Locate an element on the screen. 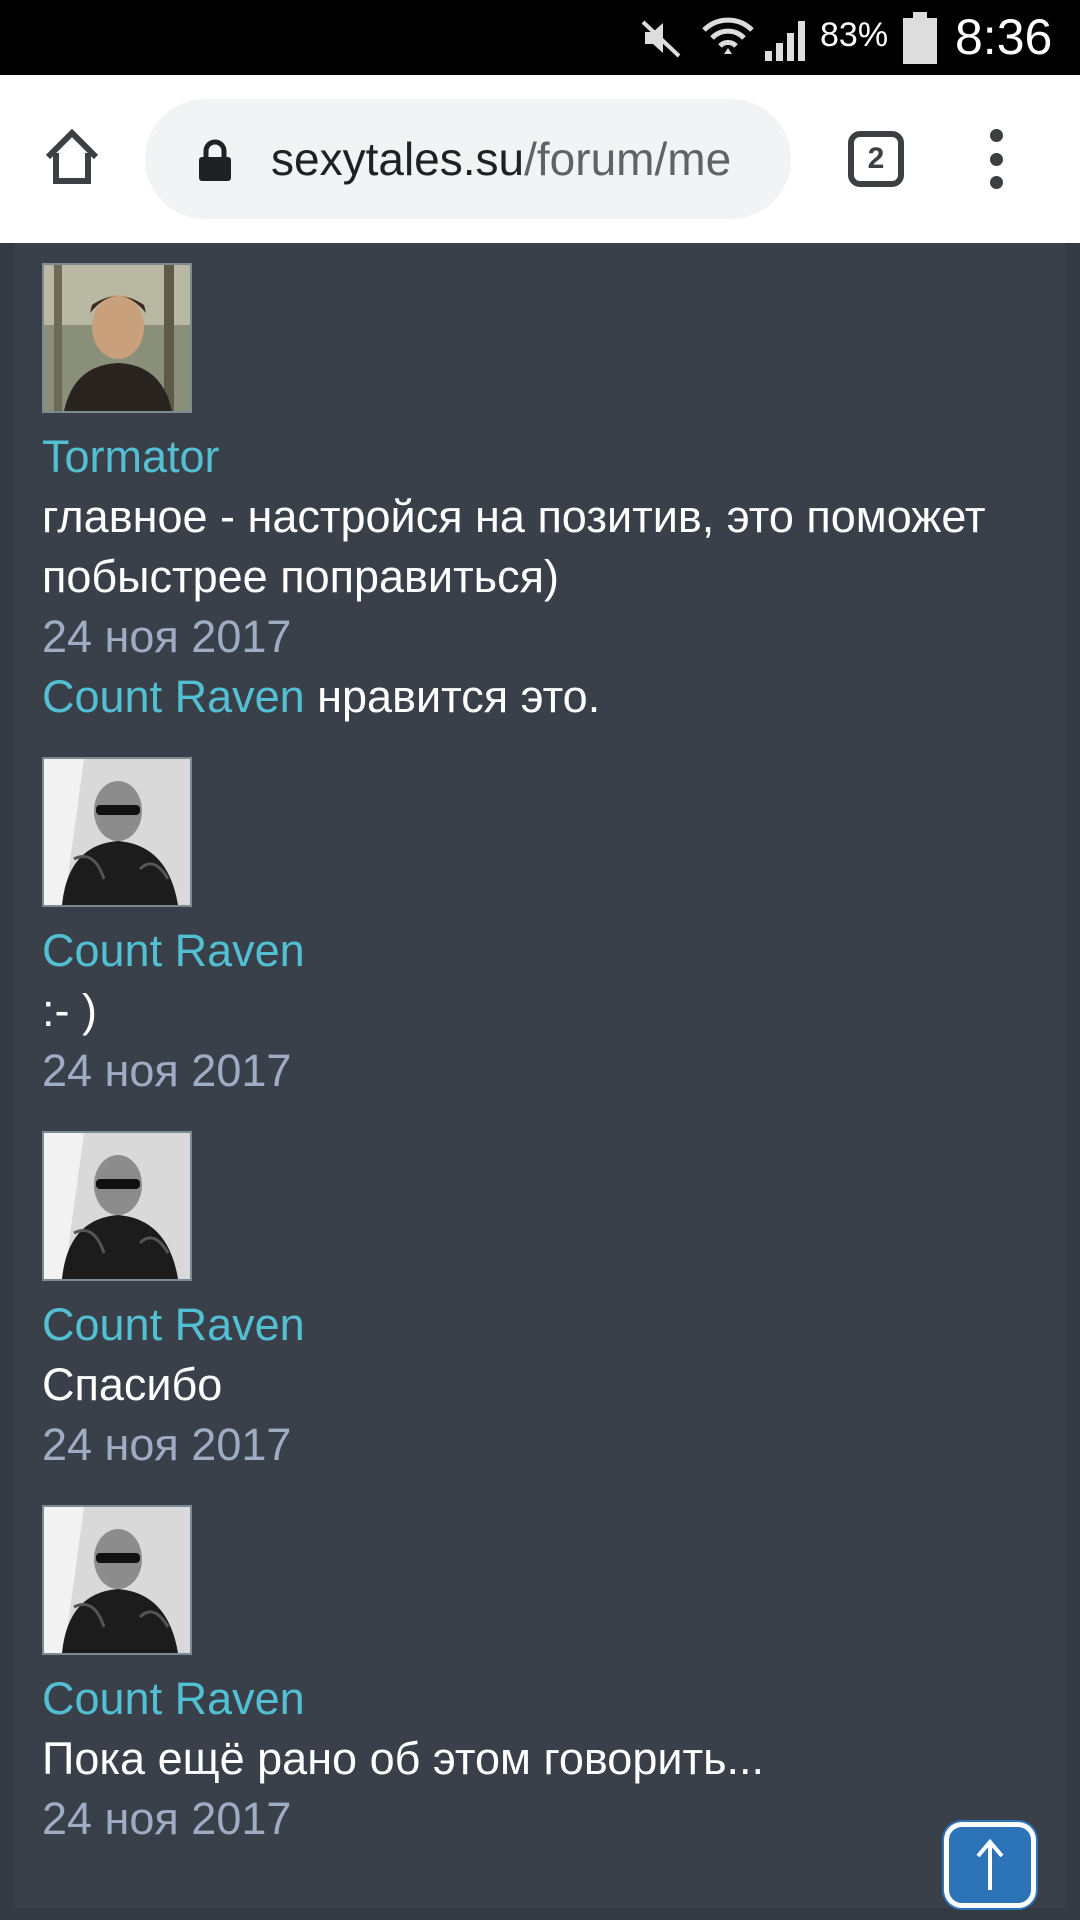 The image size is (1080, 1920). signal-icon is located at coordinates (788, 37).